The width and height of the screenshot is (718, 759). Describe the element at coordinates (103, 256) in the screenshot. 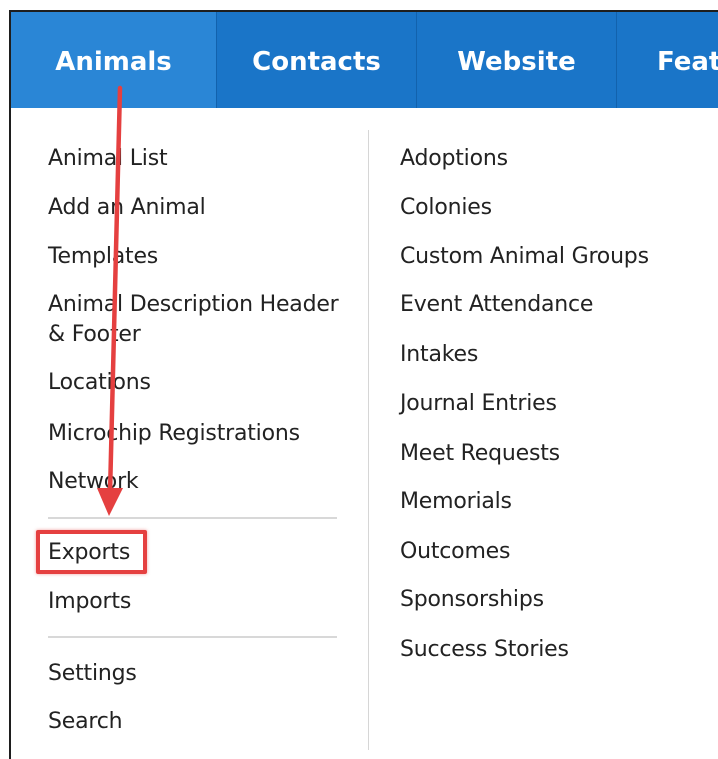

I see `menu-item-templates: Templates` at that location.